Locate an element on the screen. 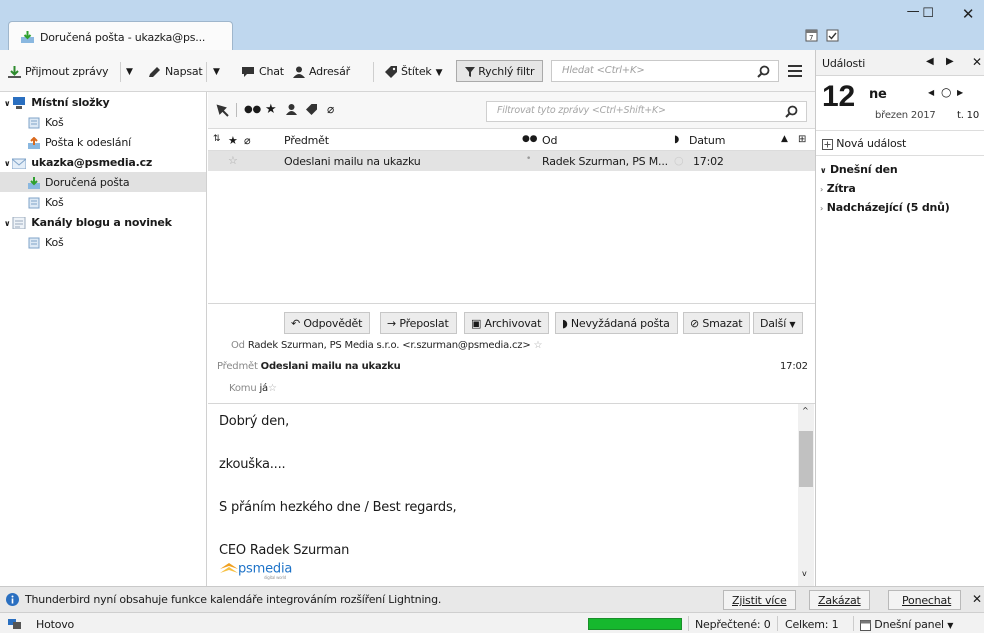  more-label: Další is located at coordinates (773, 323).